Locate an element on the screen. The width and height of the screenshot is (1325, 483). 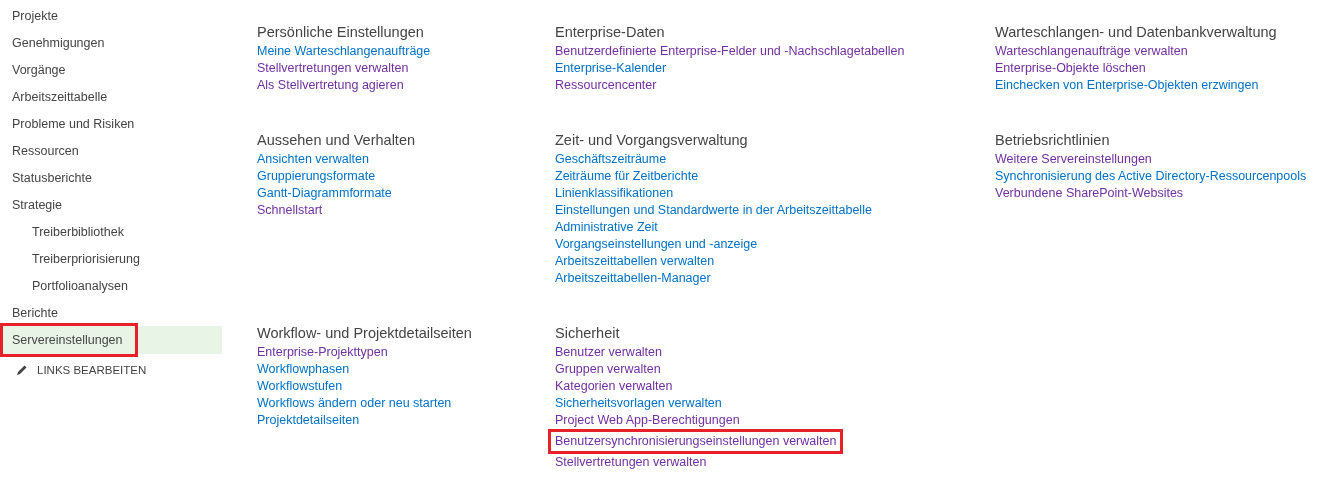
settings-link: Sicherheitsvorlagen verwalten is located at coordinates (638, 403).